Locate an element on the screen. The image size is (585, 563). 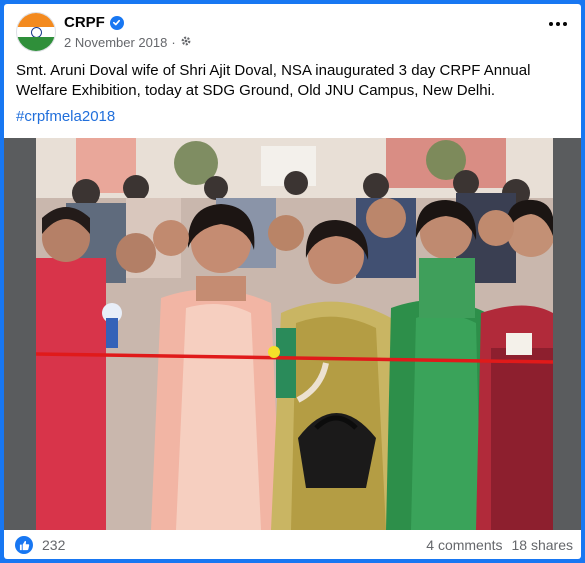
post-date-link: 2 November 2018 is located at coordinates (115, 42).